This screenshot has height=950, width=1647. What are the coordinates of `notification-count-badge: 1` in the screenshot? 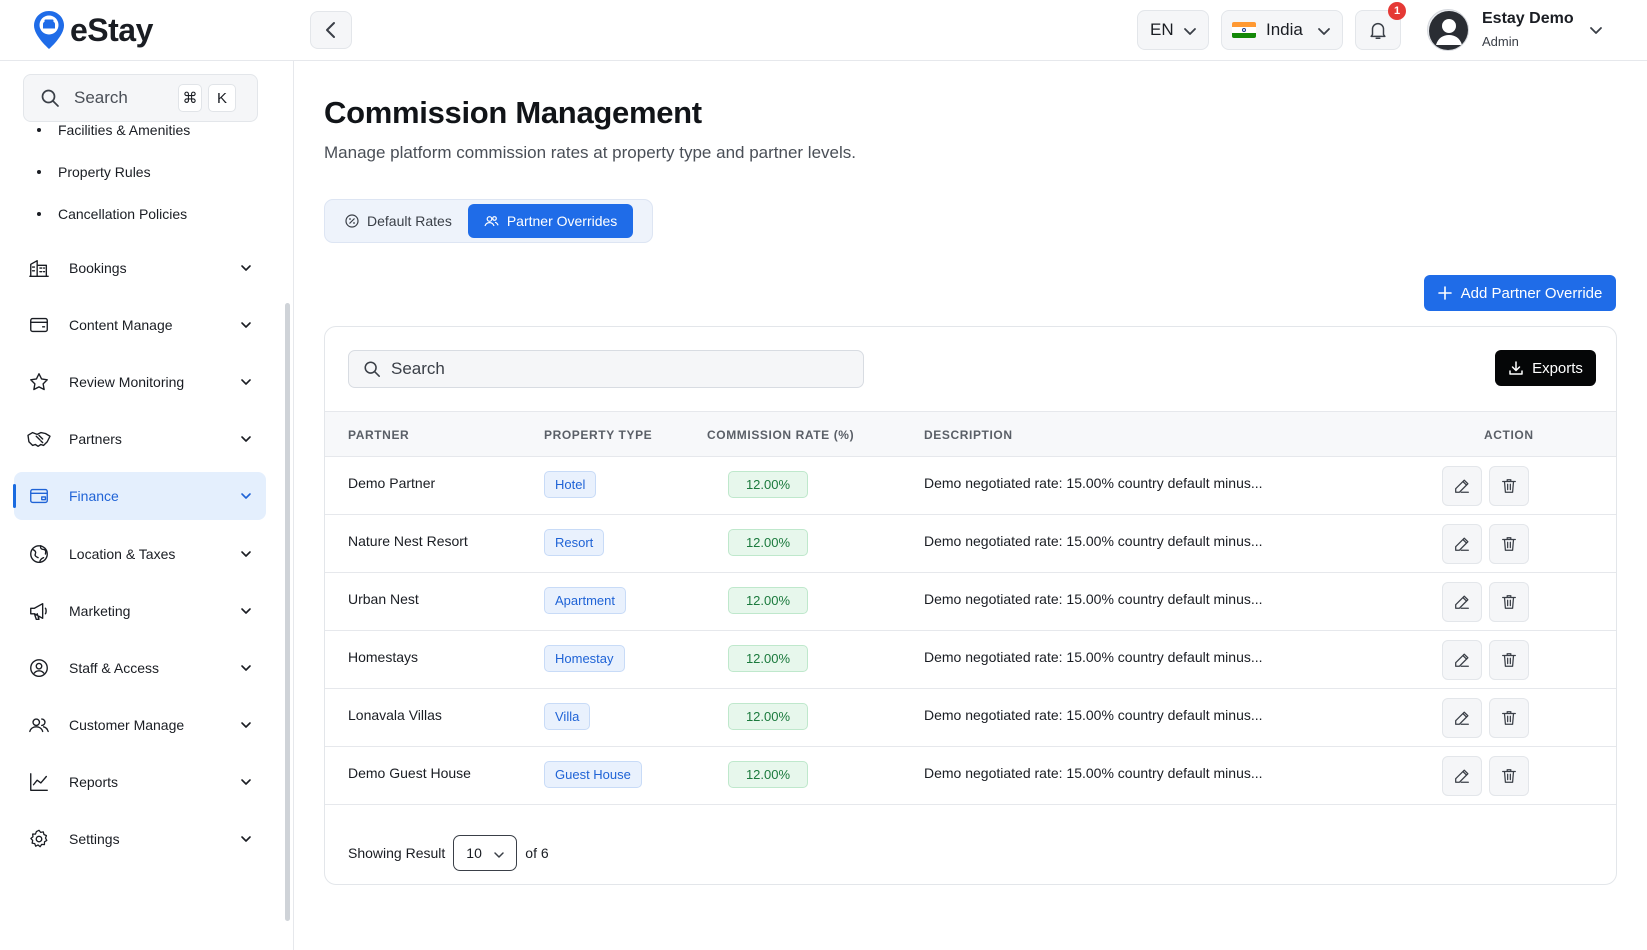 It's located at (1397, 11).